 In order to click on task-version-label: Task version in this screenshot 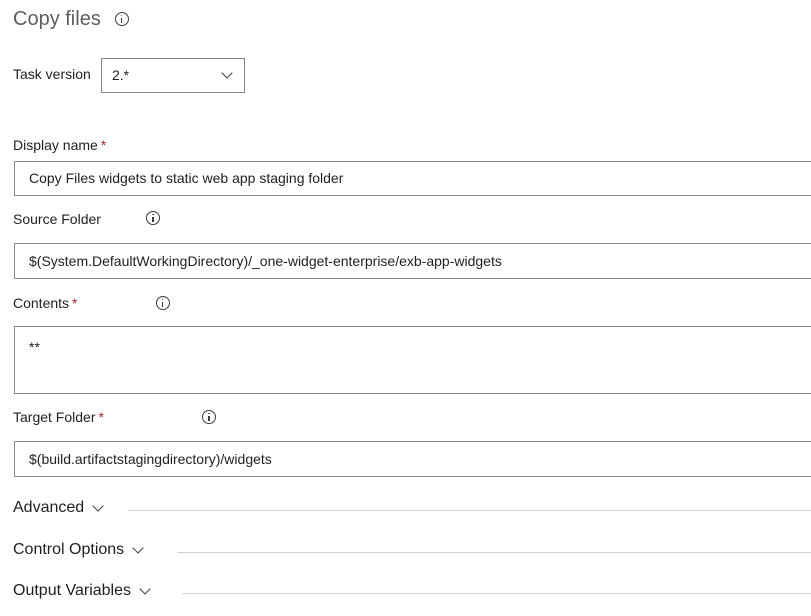, I will do `click(52, 74)`.